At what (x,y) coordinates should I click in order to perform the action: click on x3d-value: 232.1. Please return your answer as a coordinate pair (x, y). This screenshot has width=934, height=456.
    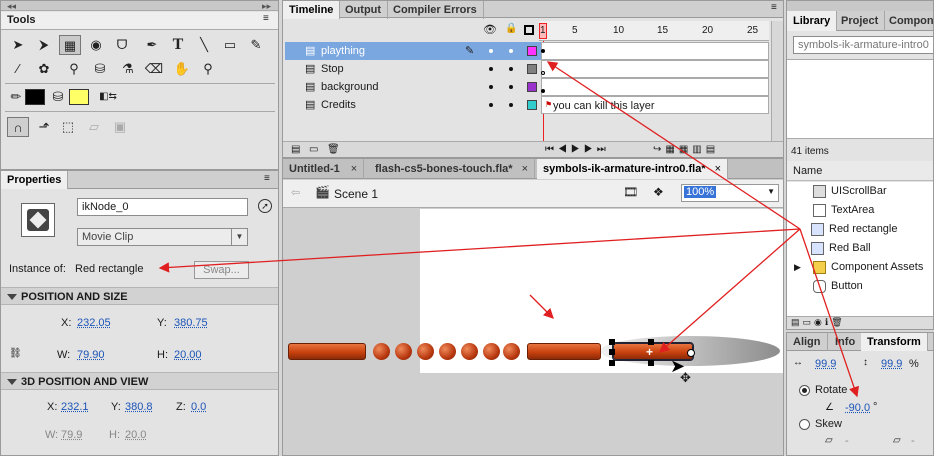
    Looking at the image, I should click on (75, 407).